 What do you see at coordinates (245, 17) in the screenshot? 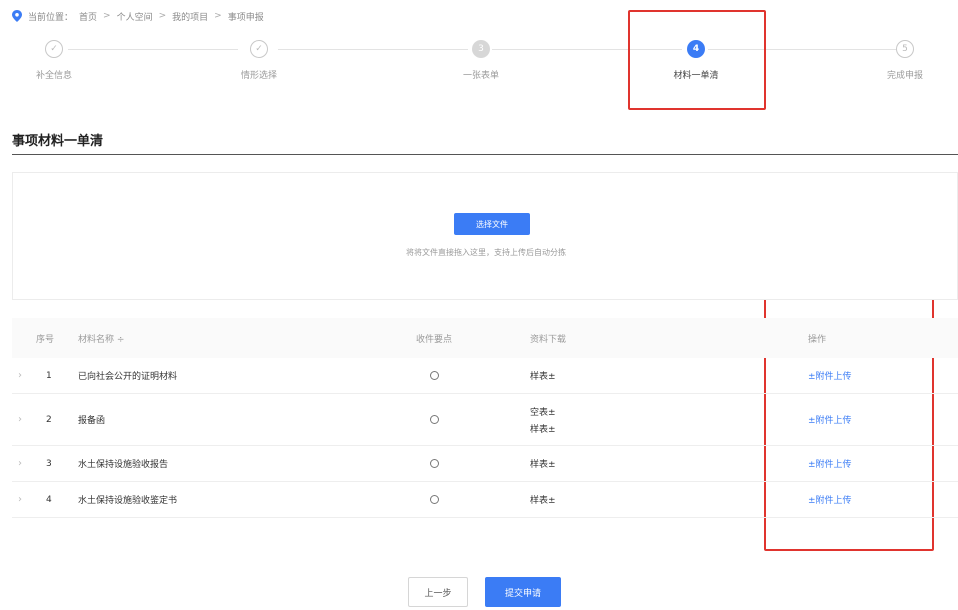
I see `breadcrumb-current: 事项申报` at bounding box center [245, 17].